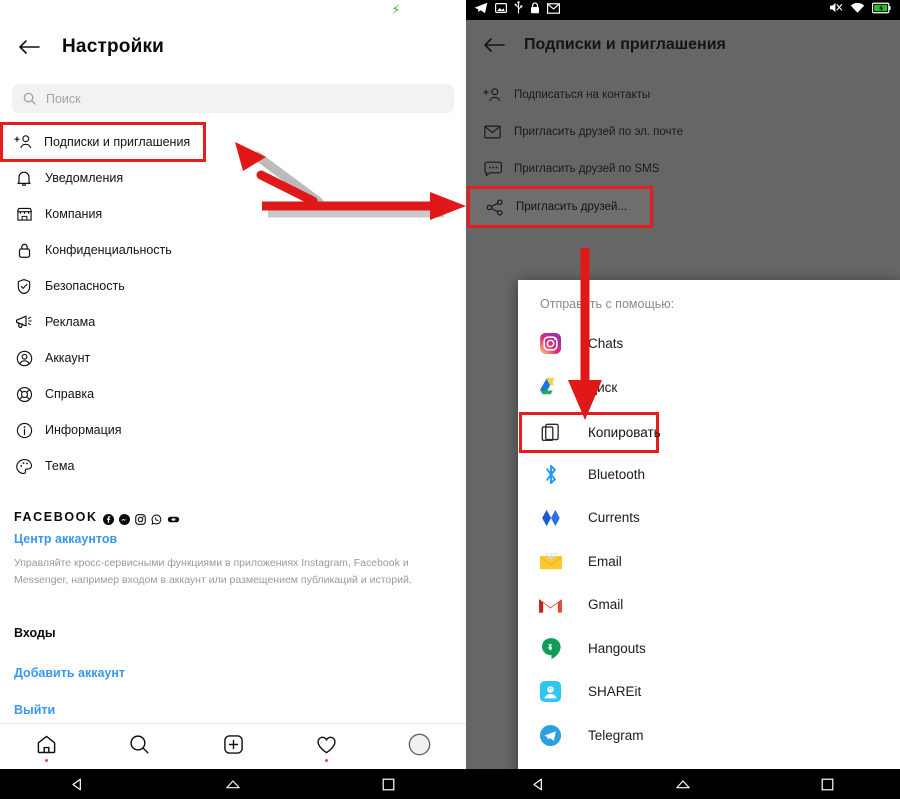  I want to click on share-item-label: Currents, so click(614, 518).